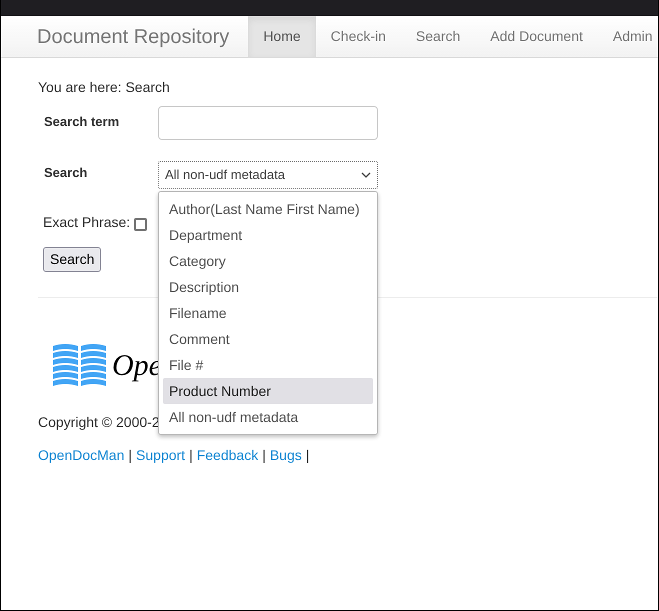  What do you see at coordinates (268, 123) in the screenshot?
I see `search-term-field` at bounding box center [268, 123].